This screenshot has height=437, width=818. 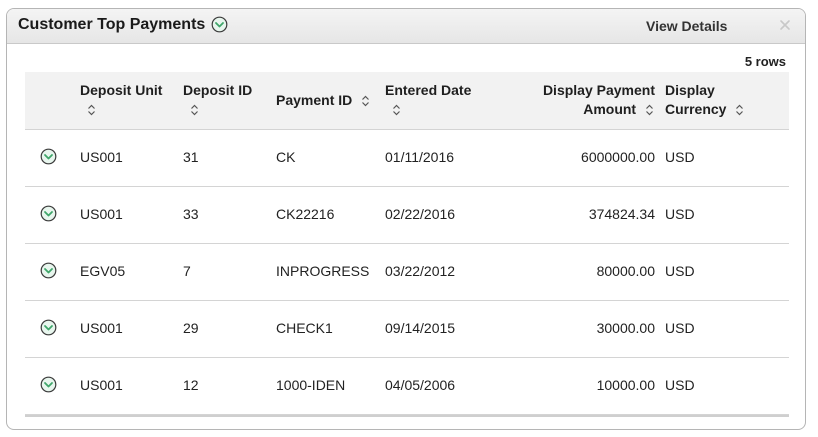 I want to click on cell-entered-date: 04/05/2006, so click(x=420, y=385).